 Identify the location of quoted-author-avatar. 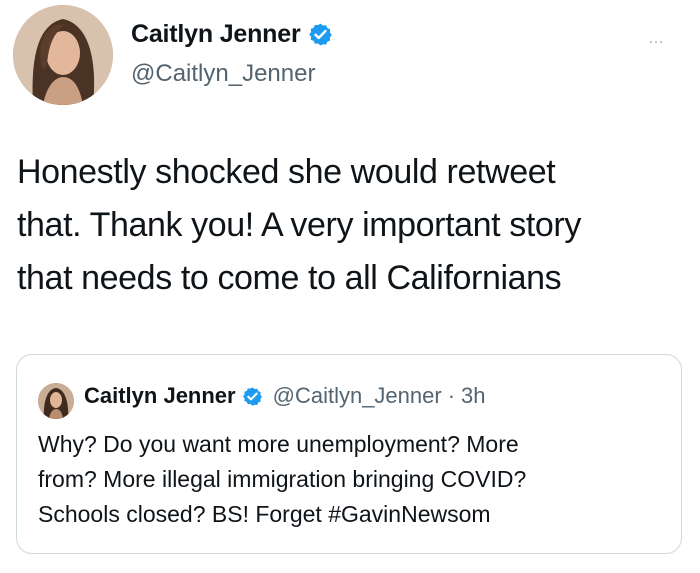
(56, 401).